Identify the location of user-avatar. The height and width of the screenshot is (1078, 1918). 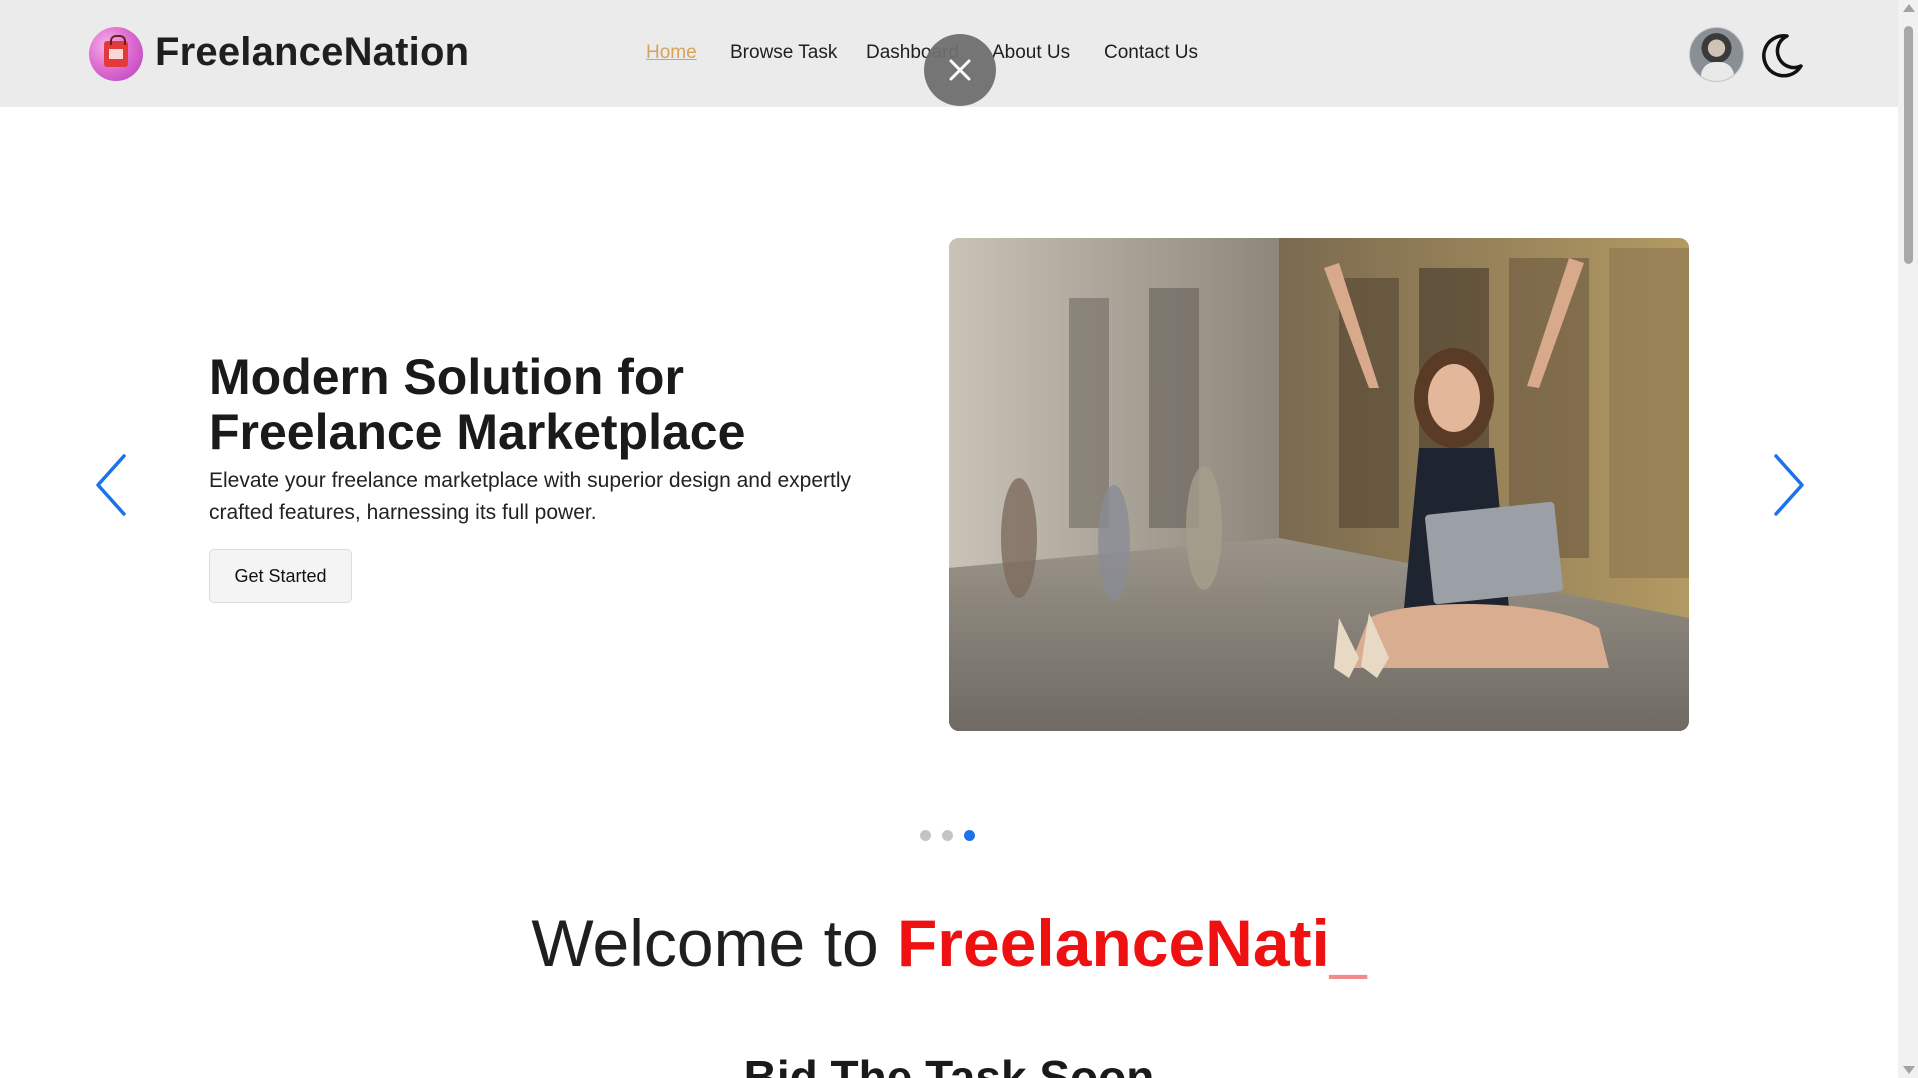
(1716, 54).